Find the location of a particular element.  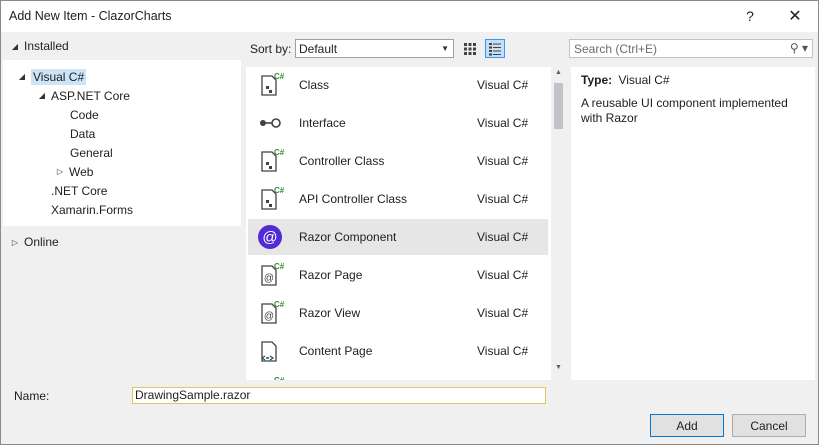

template-row-razor-component: @ Razor Component Visual C# is located at coordinates (398, 237).